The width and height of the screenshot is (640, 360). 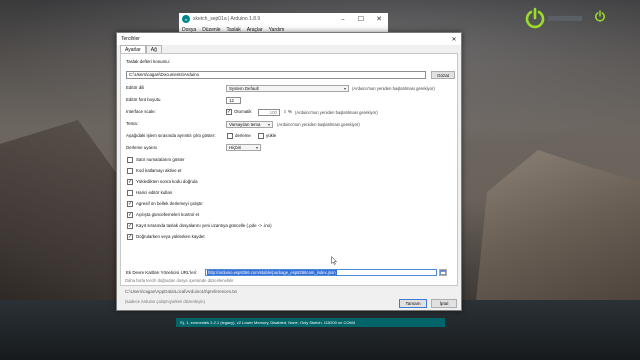 I want to click on ok-button: Tamam, so click(x=413, y=303).